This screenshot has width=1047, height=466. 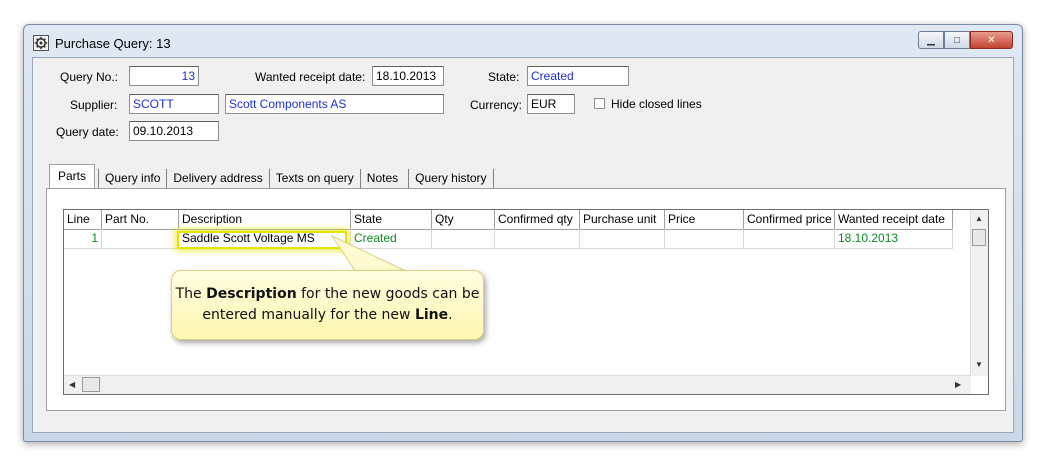 I want to click on minimize-icon: ▁, so click(x=931, y=40).